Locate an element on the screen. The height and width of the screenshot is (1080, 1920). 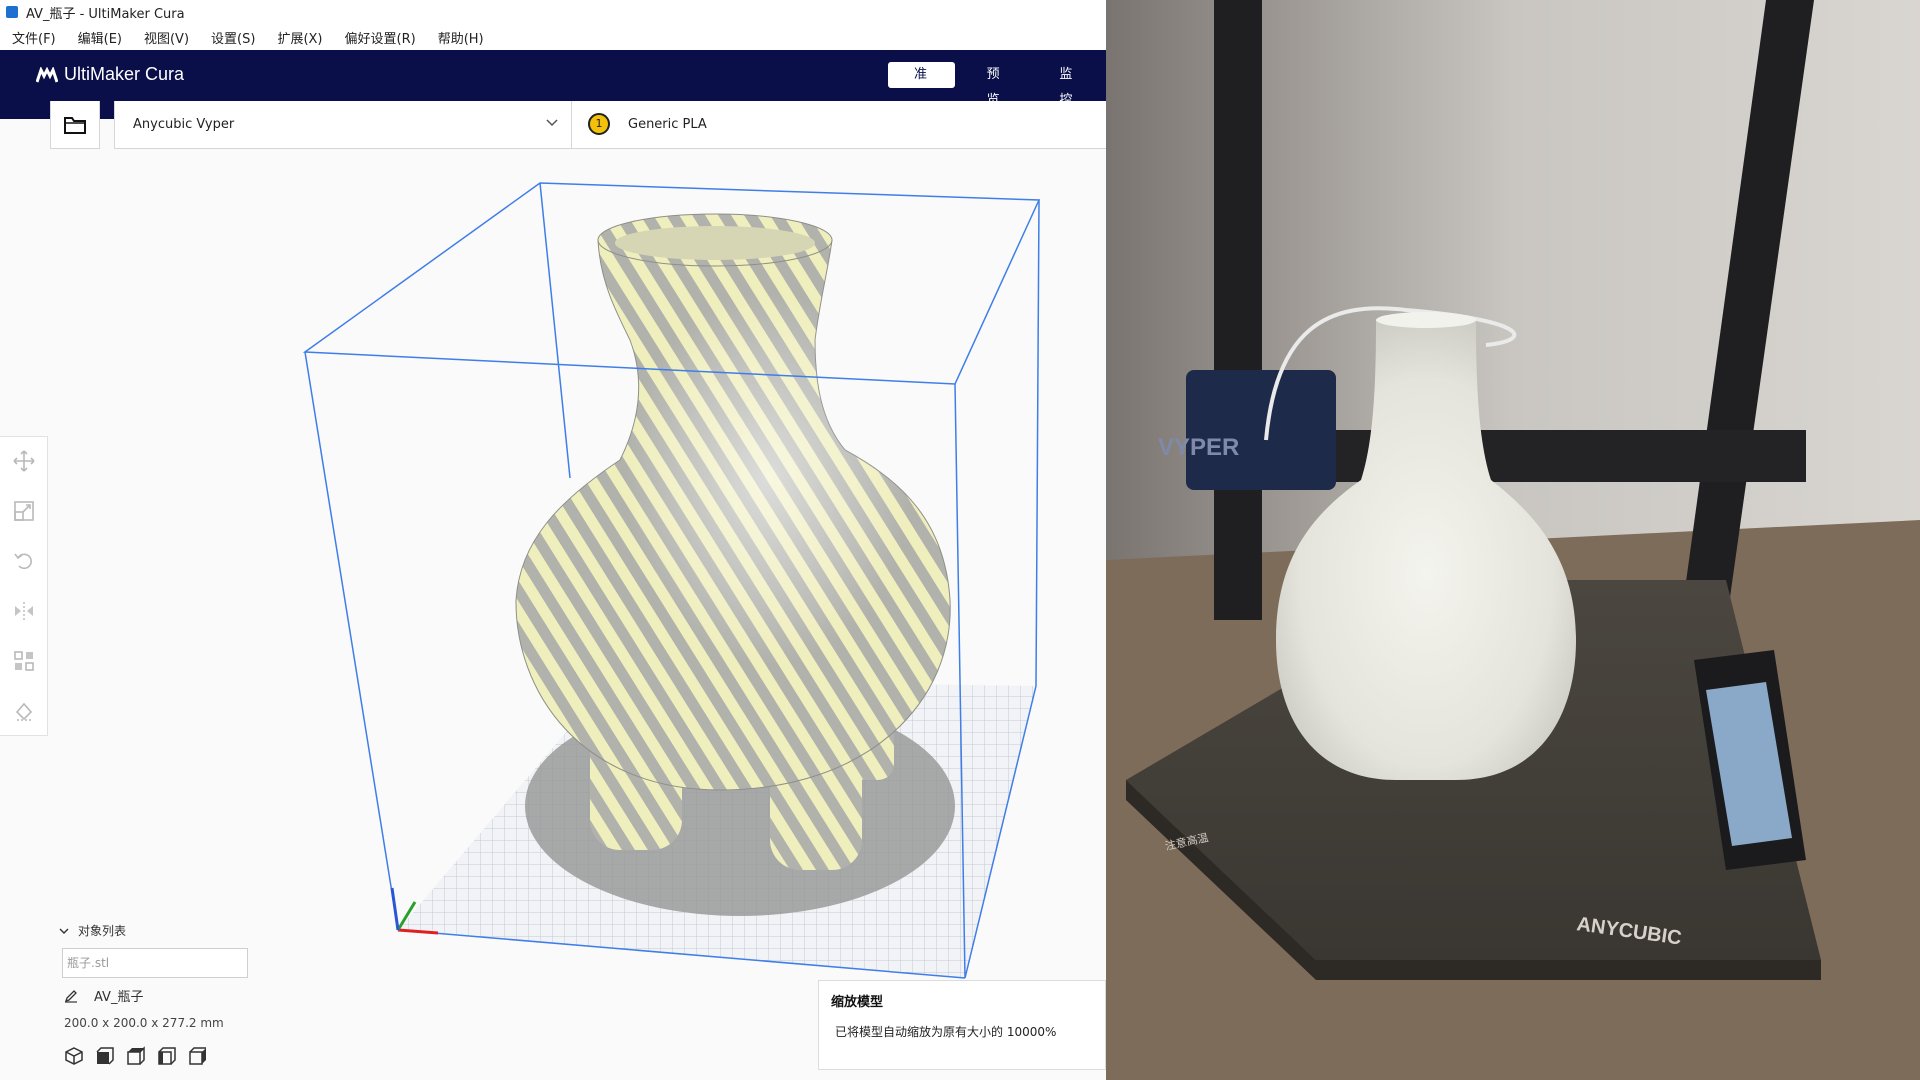
printed-vase-rim is located at coordinates (1426, 320).